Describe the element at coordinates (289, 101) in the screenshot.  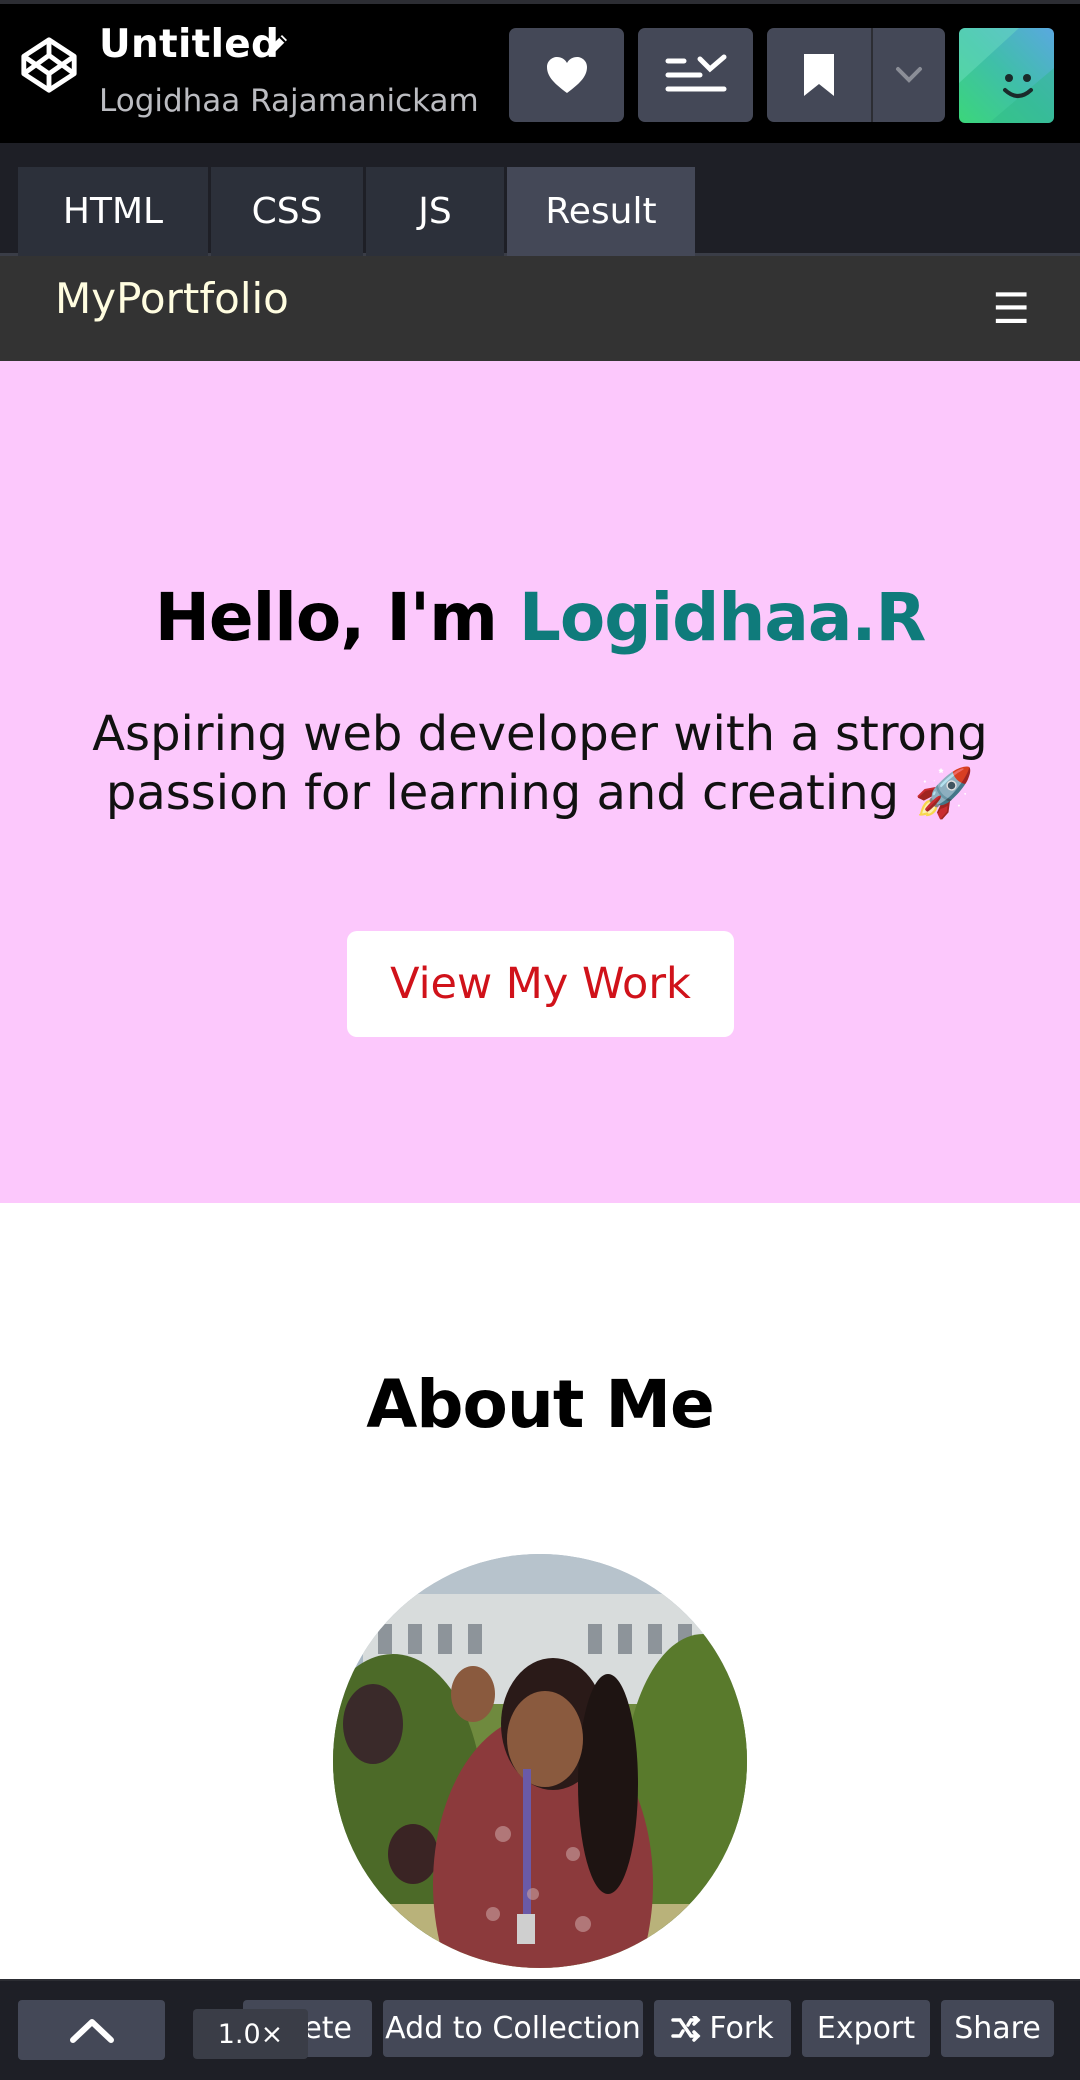
I see `pen-author: Logidhaa Rajamanickam` at that location.